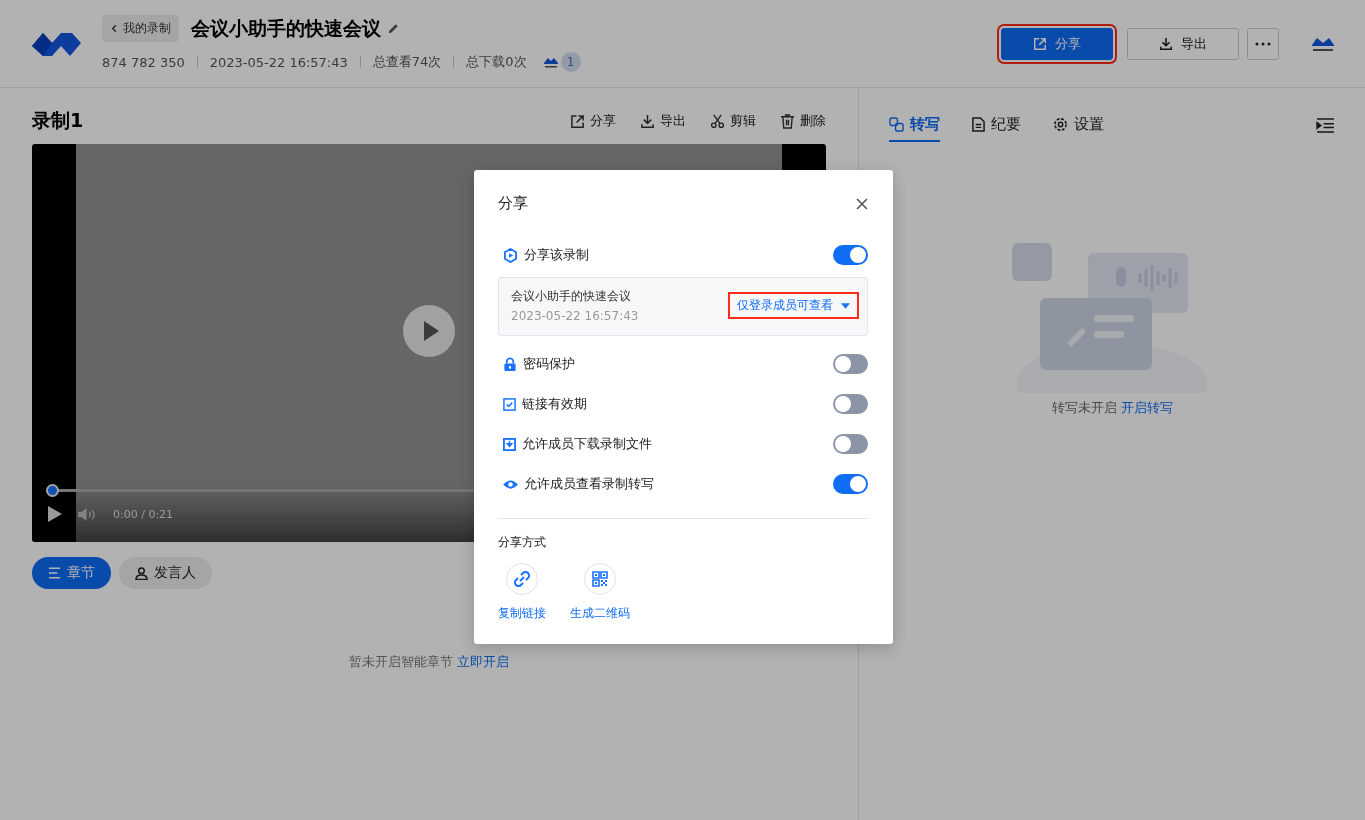  I want to click on participant-count: 1, so click(570, 62).